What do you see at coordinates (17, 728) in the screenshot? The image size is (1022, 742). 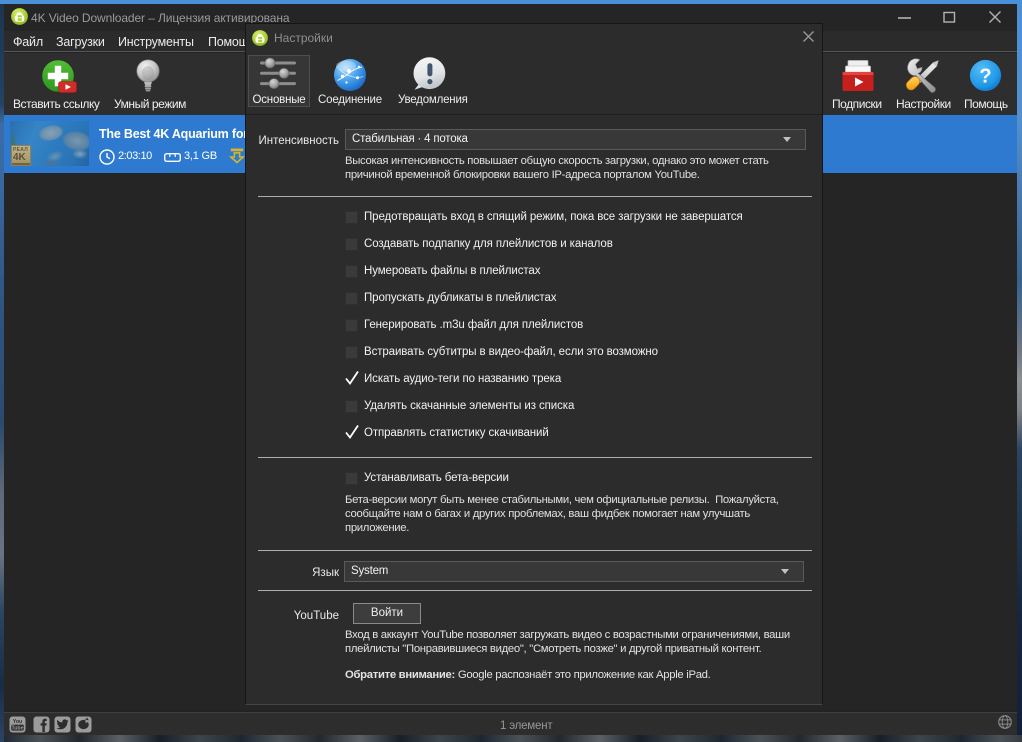 I see `svg-text: Tube` at bounding box center [17, 728].